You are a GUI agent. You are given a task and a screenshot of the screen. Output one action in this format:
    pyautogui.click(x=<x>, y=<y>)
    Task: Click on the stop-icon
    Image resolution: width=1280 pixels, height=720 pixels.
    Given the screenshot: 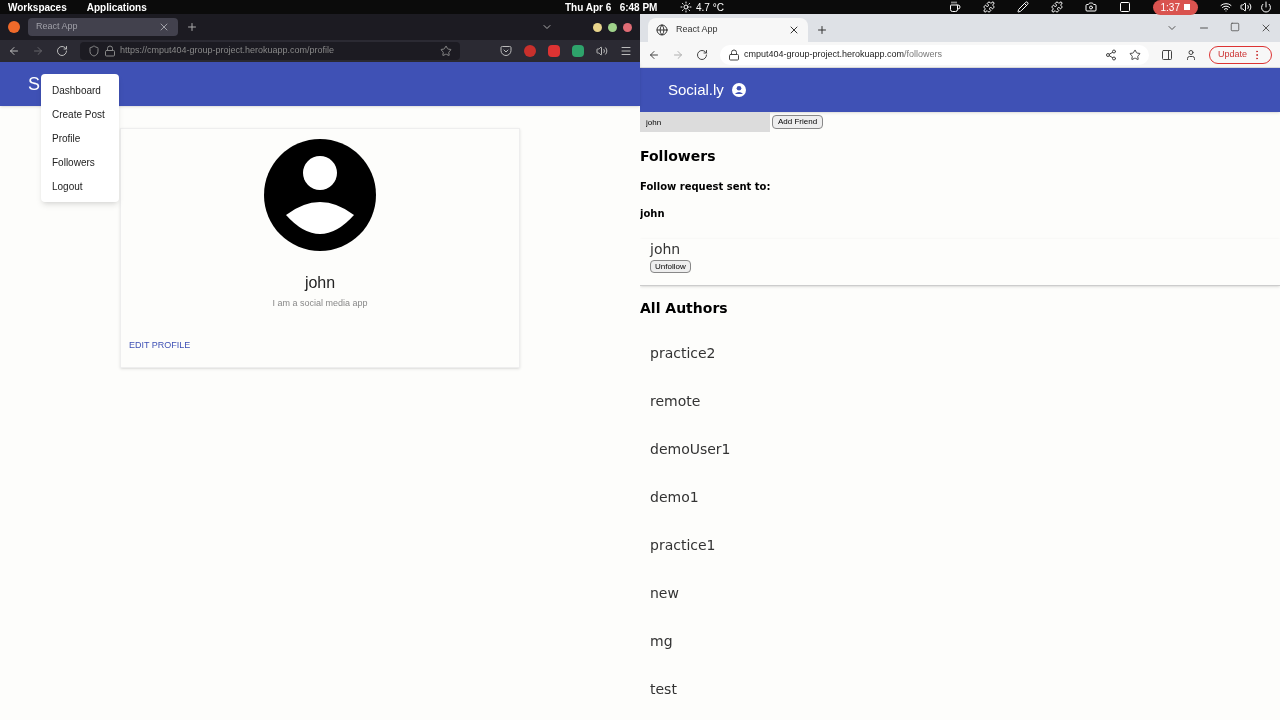 What is the action you would take?
    pyautogui.click(x=1187, y=7)
    